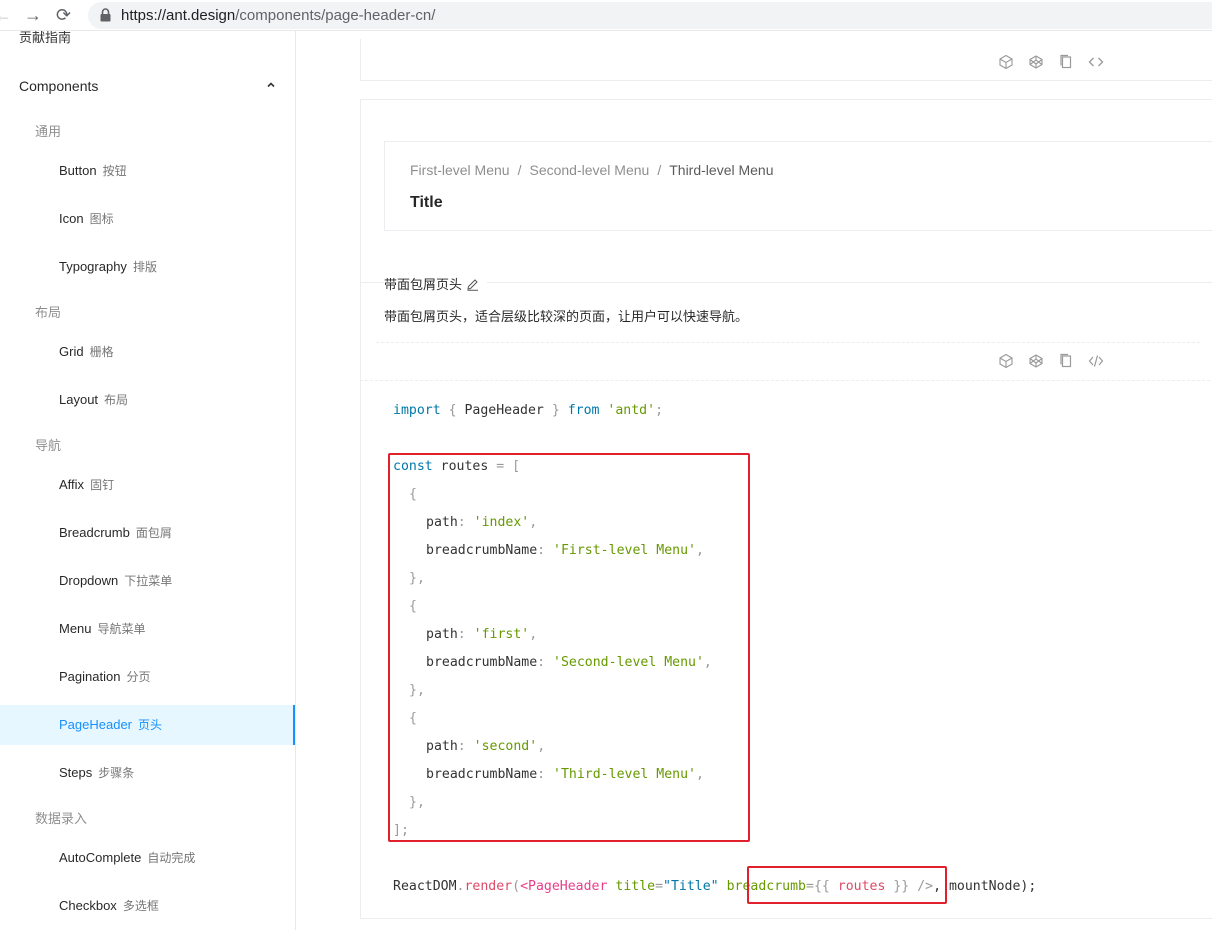 The width and height of the screenshot is (1212, 930). Describe the element at coordinates (631, 410) in the screenshot. I see `code-token: 'antd'` at that location.